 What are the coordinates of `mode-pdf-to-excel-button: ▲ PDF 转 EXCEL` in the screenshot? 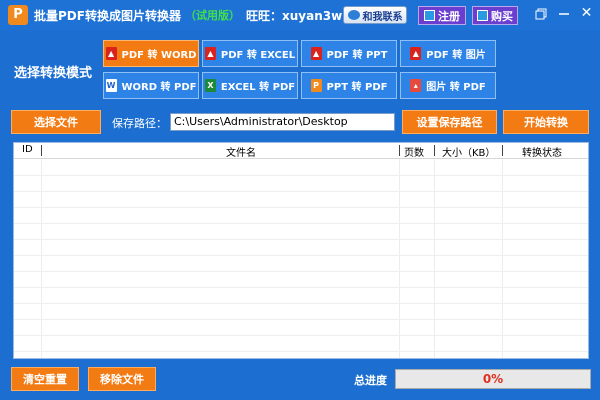 It's located at (250, 53).